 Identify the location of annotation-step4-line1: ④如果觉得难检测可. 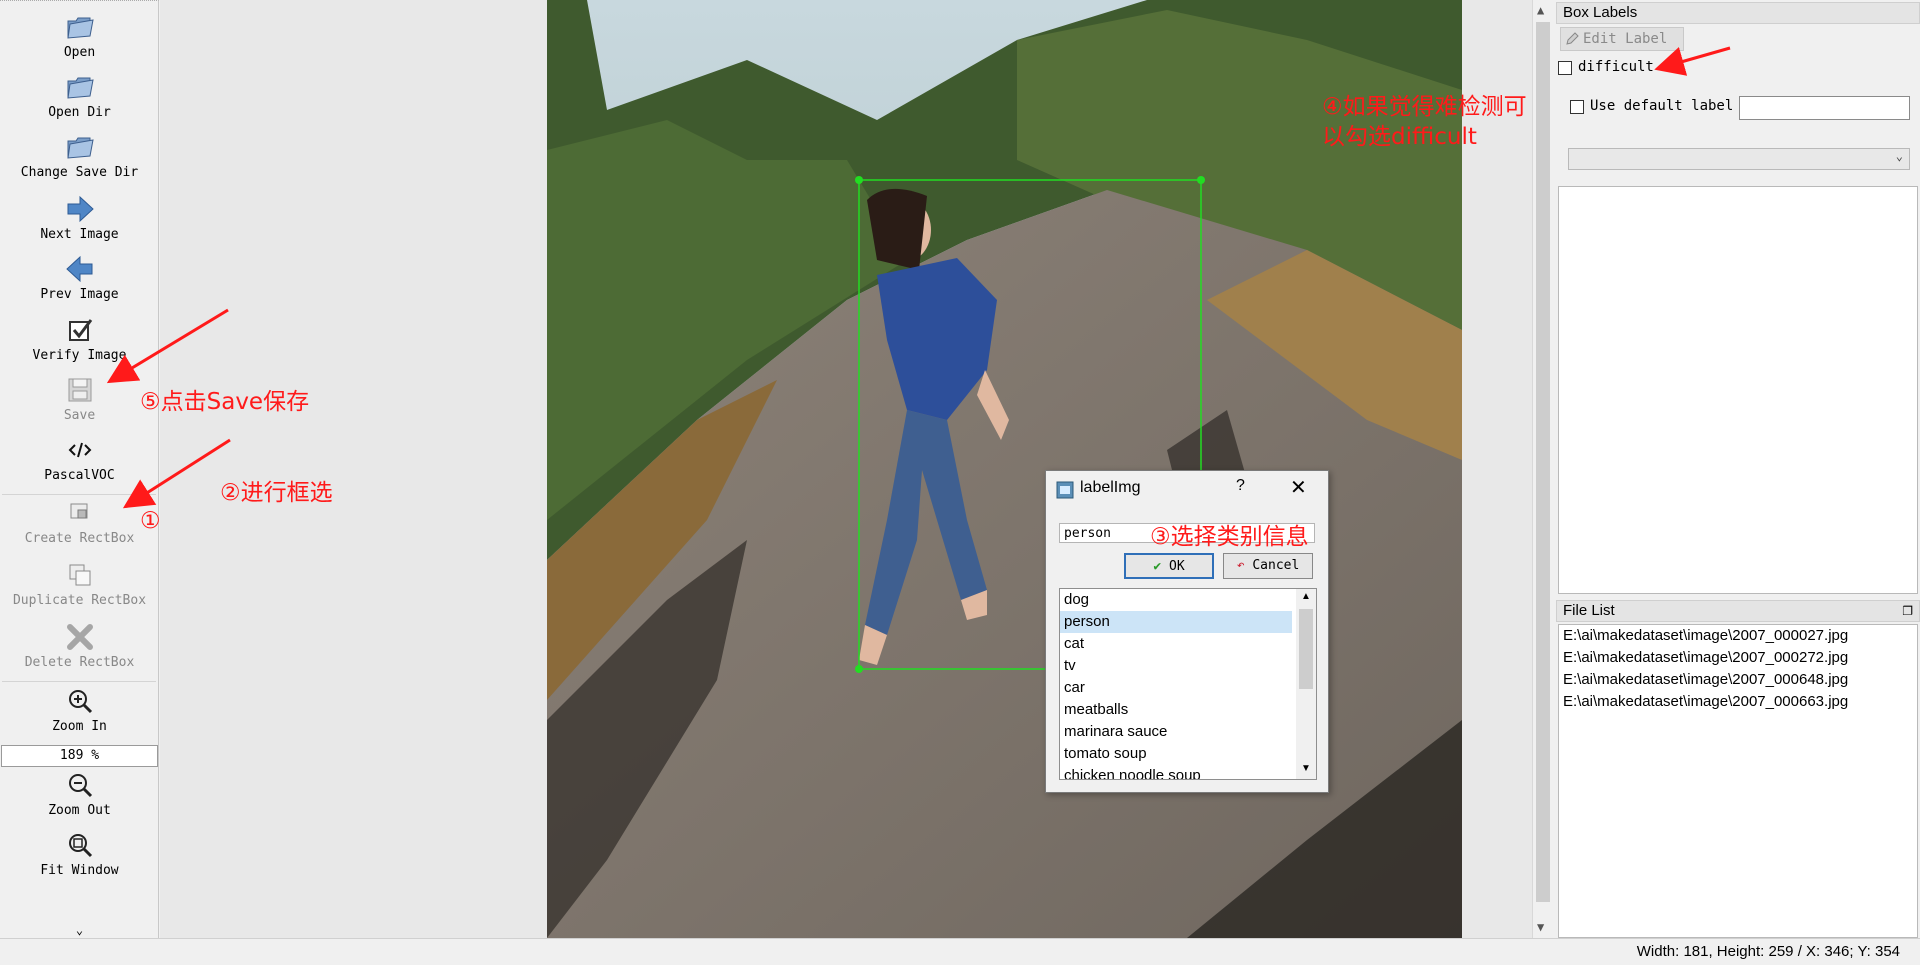
(1424, 107).